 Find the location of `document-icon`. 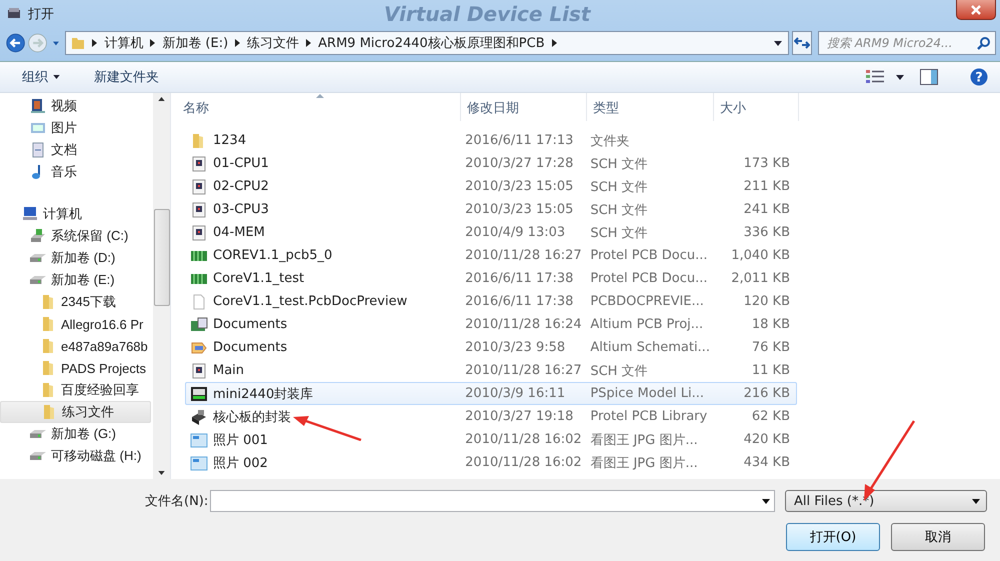

document-icon is located at coordinates (38, 150).